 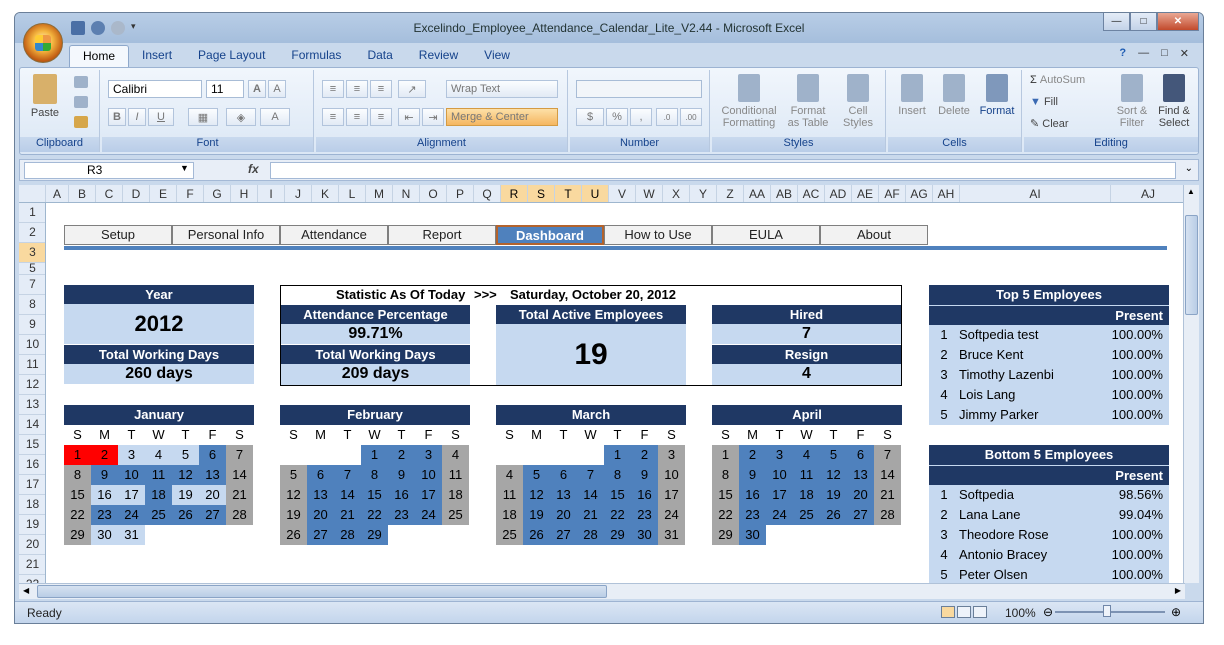 I want to click on clear-button: ✎ Clear, so click(x=1070, y=124).